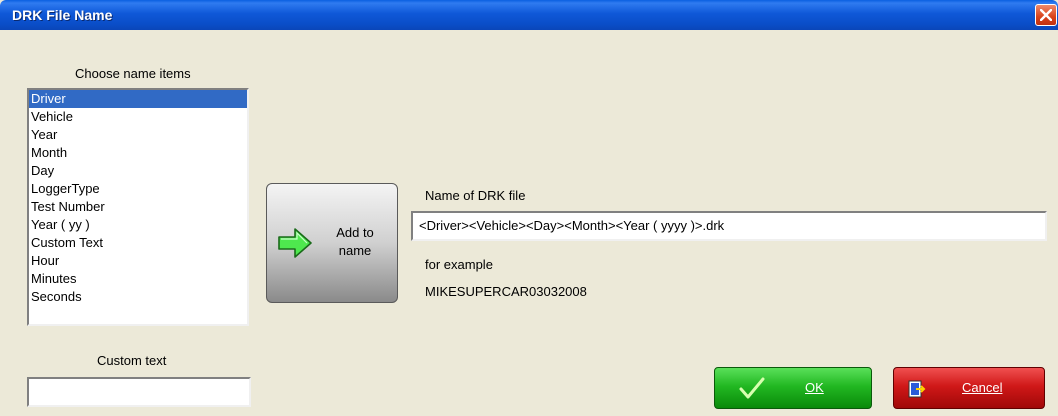 This screenshot has height=416, width=1058. Describe the element at coordinates (138, 243) in the screenshot. I see `list-item: Custom Text` at that location.